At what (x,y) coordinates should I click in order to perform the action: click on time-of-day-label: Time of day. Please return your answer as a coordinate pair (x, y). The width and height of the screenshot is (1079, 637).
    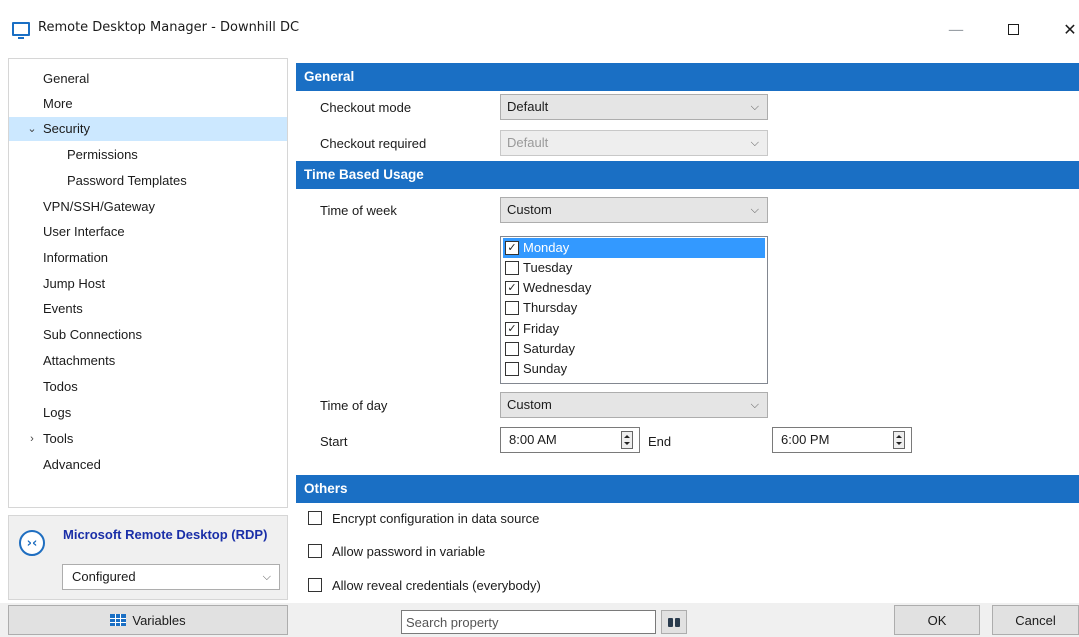
    Looking at the image, I should click on (354, 405).